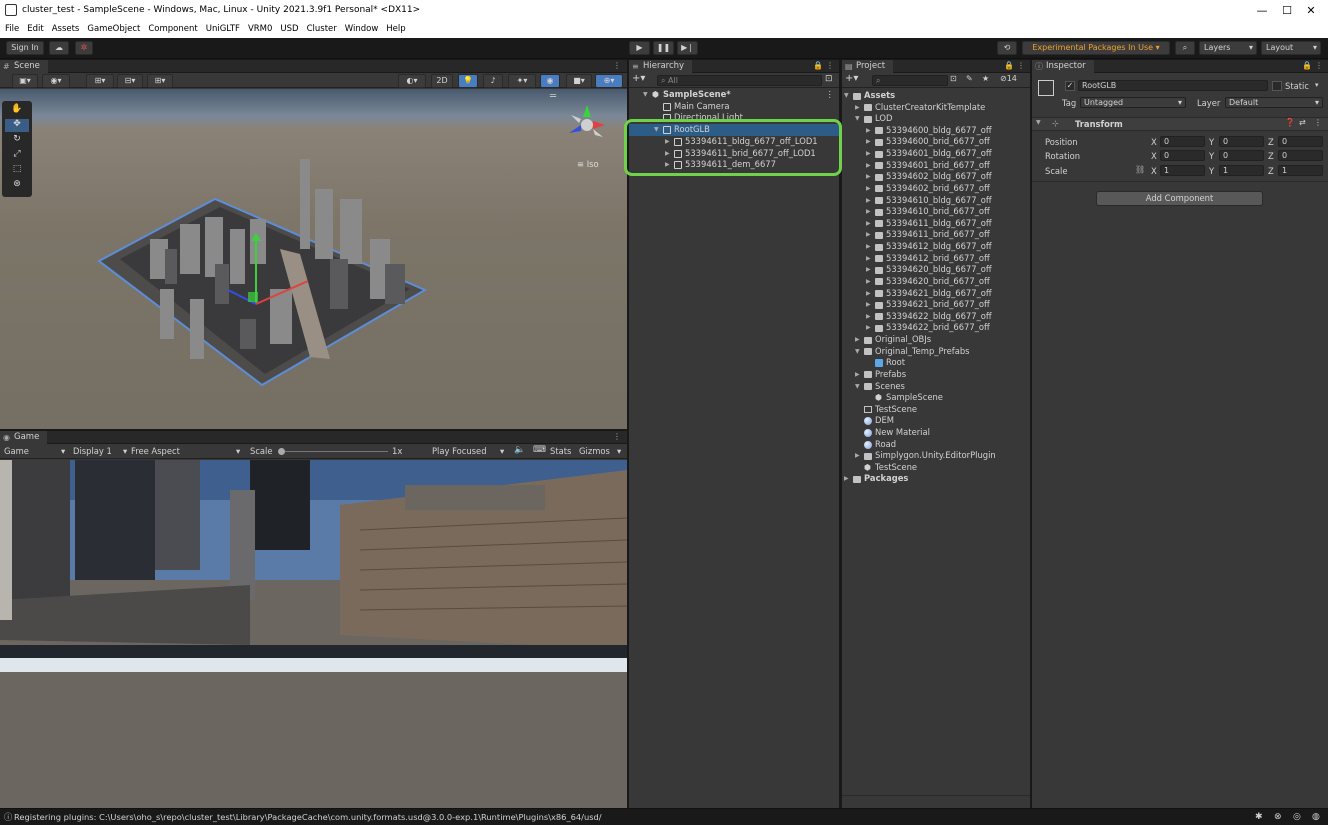  Describe the element at coordinates (1317, 85) in the screenshot. I see `static-dropdown-icon: ▾` at that location.